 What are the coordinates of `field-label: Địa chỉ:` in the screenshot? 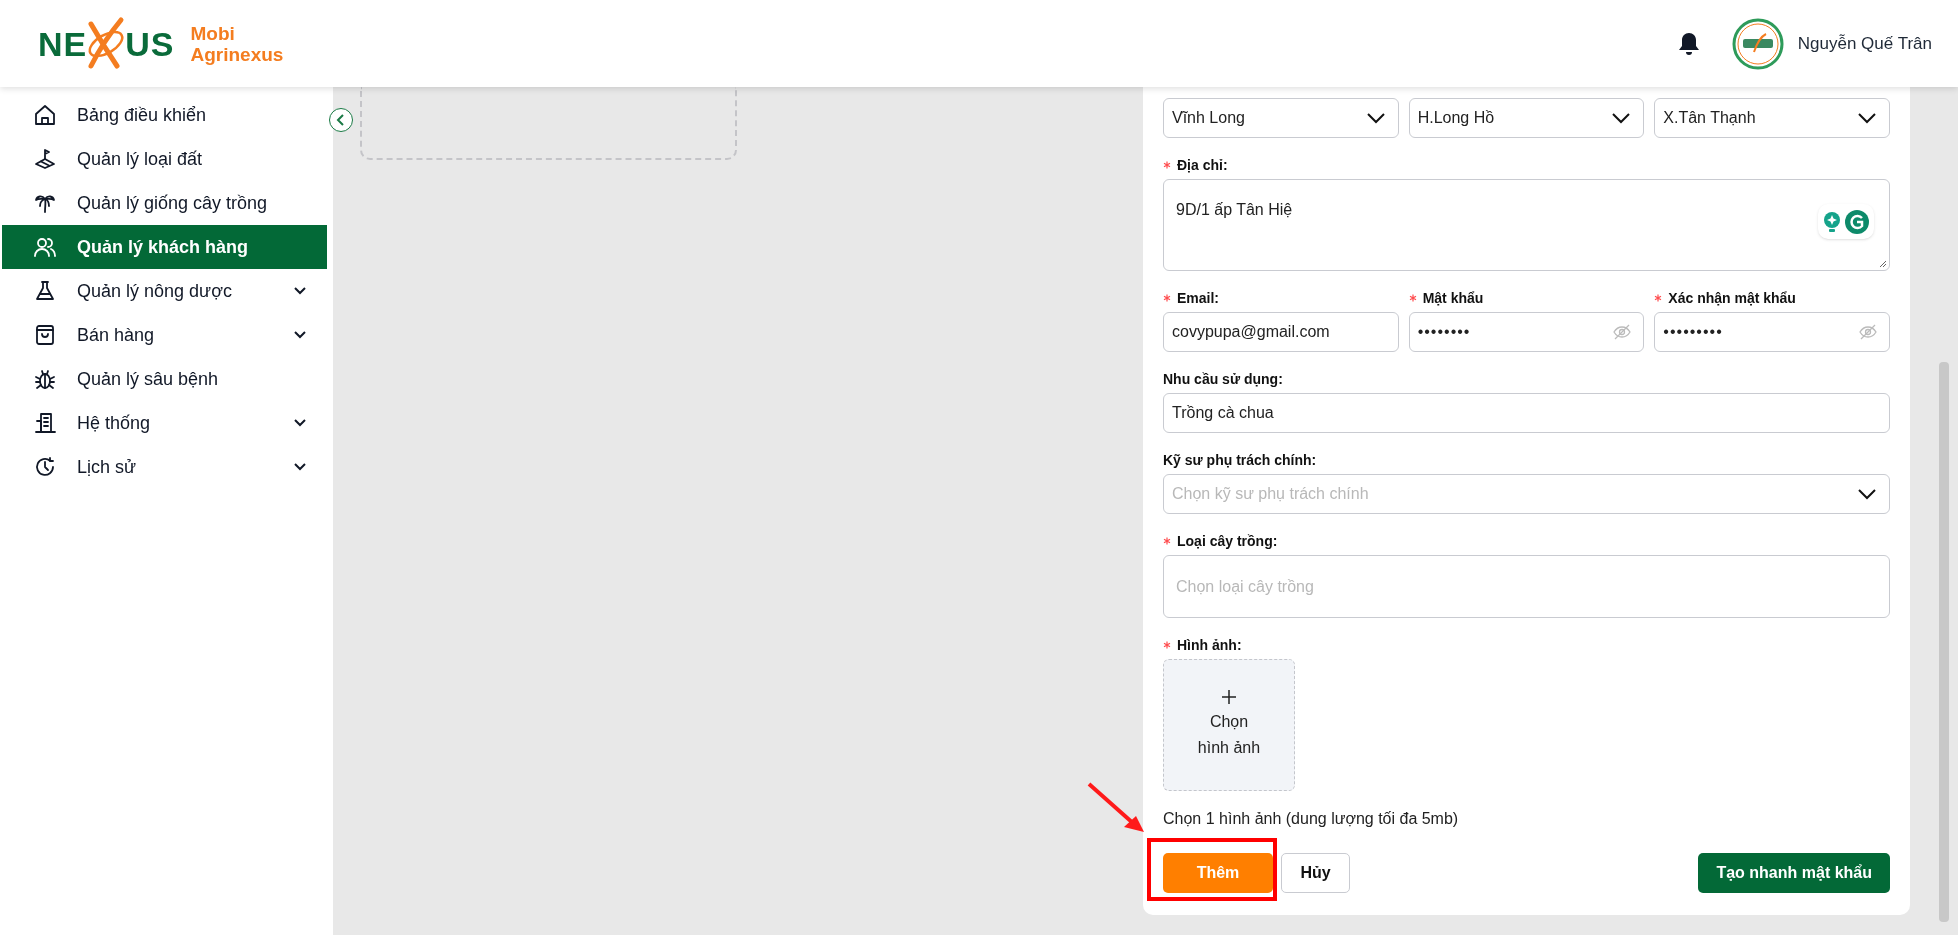 It's located at (1202, 165).